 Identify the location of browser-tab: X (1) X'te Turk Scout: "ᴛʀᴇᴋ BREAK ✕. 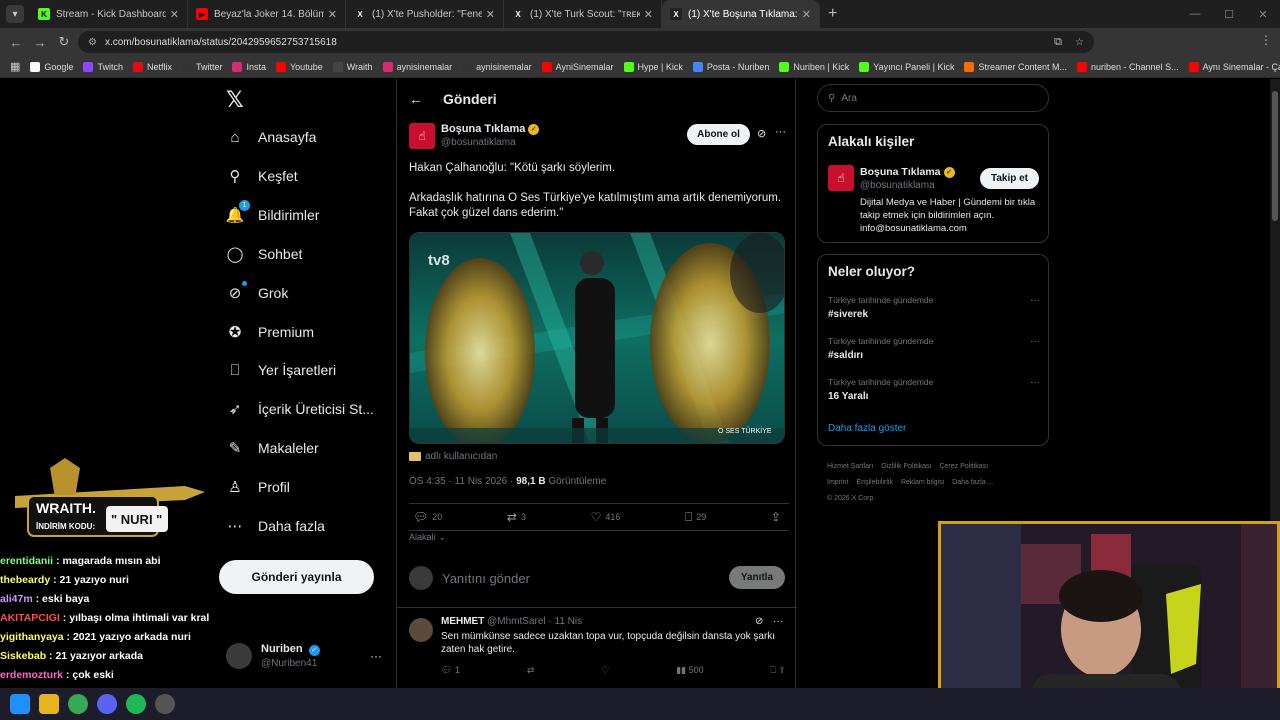
(583, 14).